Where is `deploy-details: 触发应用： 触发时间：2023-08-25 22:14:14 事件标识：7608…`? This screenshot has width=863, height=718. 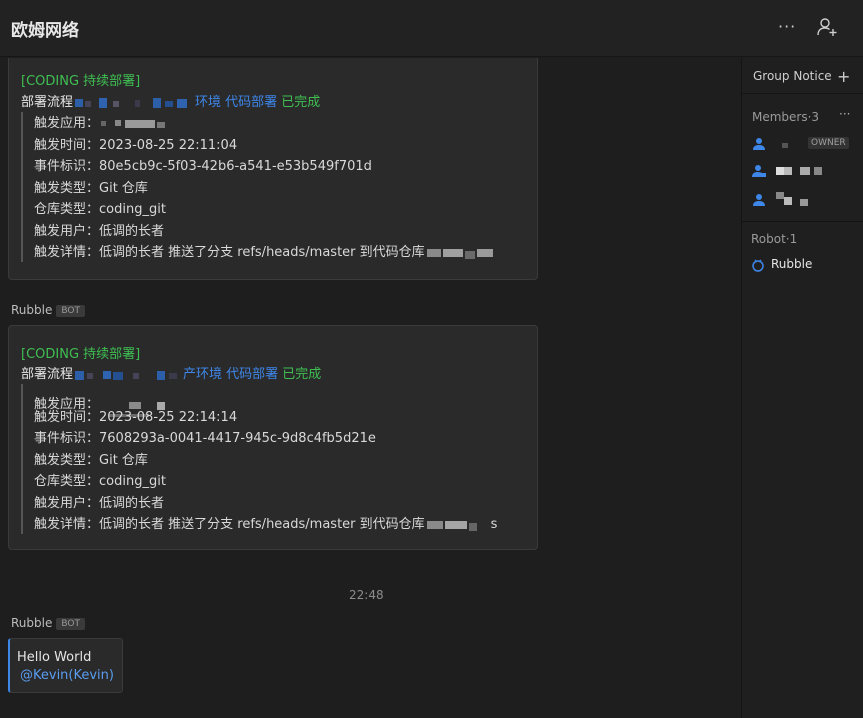
deploy-details: 触发应用： 触发时间：2023-08-25 22:14:14 事件标识：7608… is located at coordinates (276, 459).